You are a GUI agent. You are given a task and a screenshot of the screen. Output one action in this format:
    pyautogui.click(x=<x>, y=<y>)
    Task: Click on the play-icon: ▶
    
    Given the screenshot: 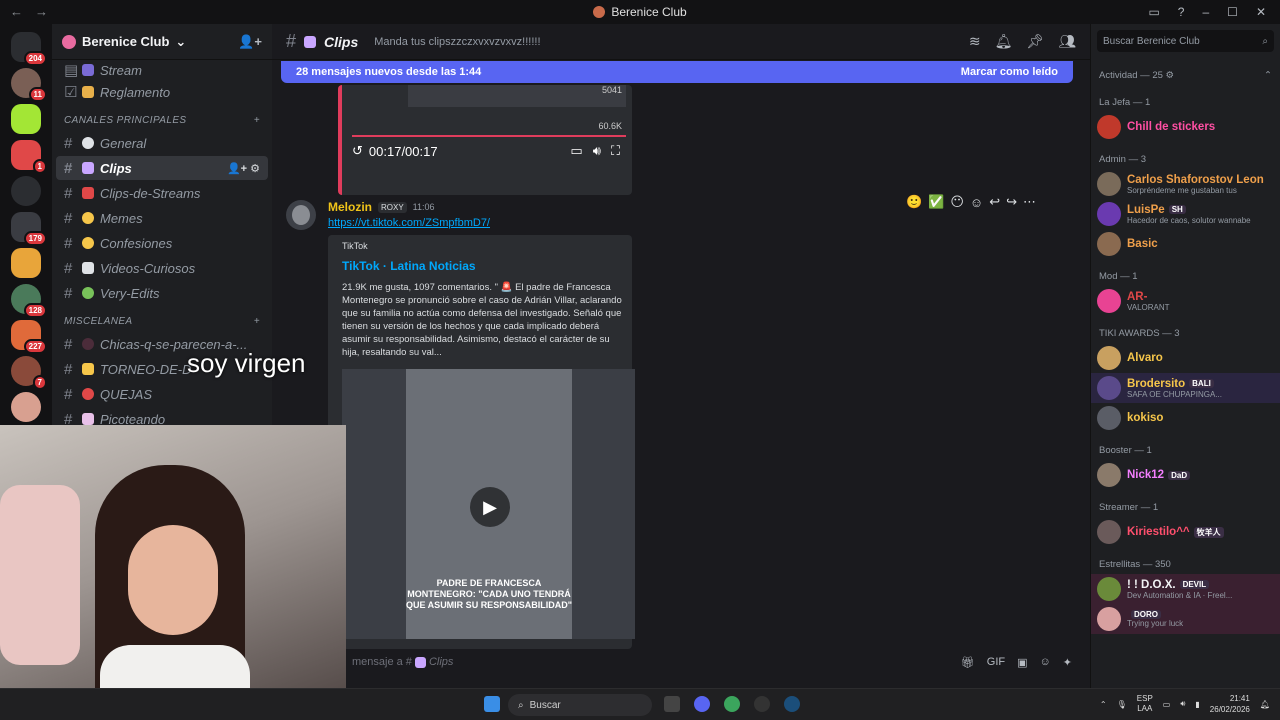 What is the action you would take?
    pyautogui.click(x=490, y=507)
    